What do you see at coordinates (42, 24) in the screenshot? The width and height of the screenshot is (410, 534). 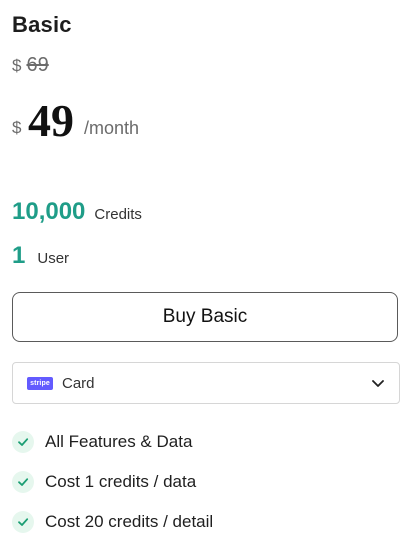 I see `plan-name: Basic` at bounding box center [42, 24].